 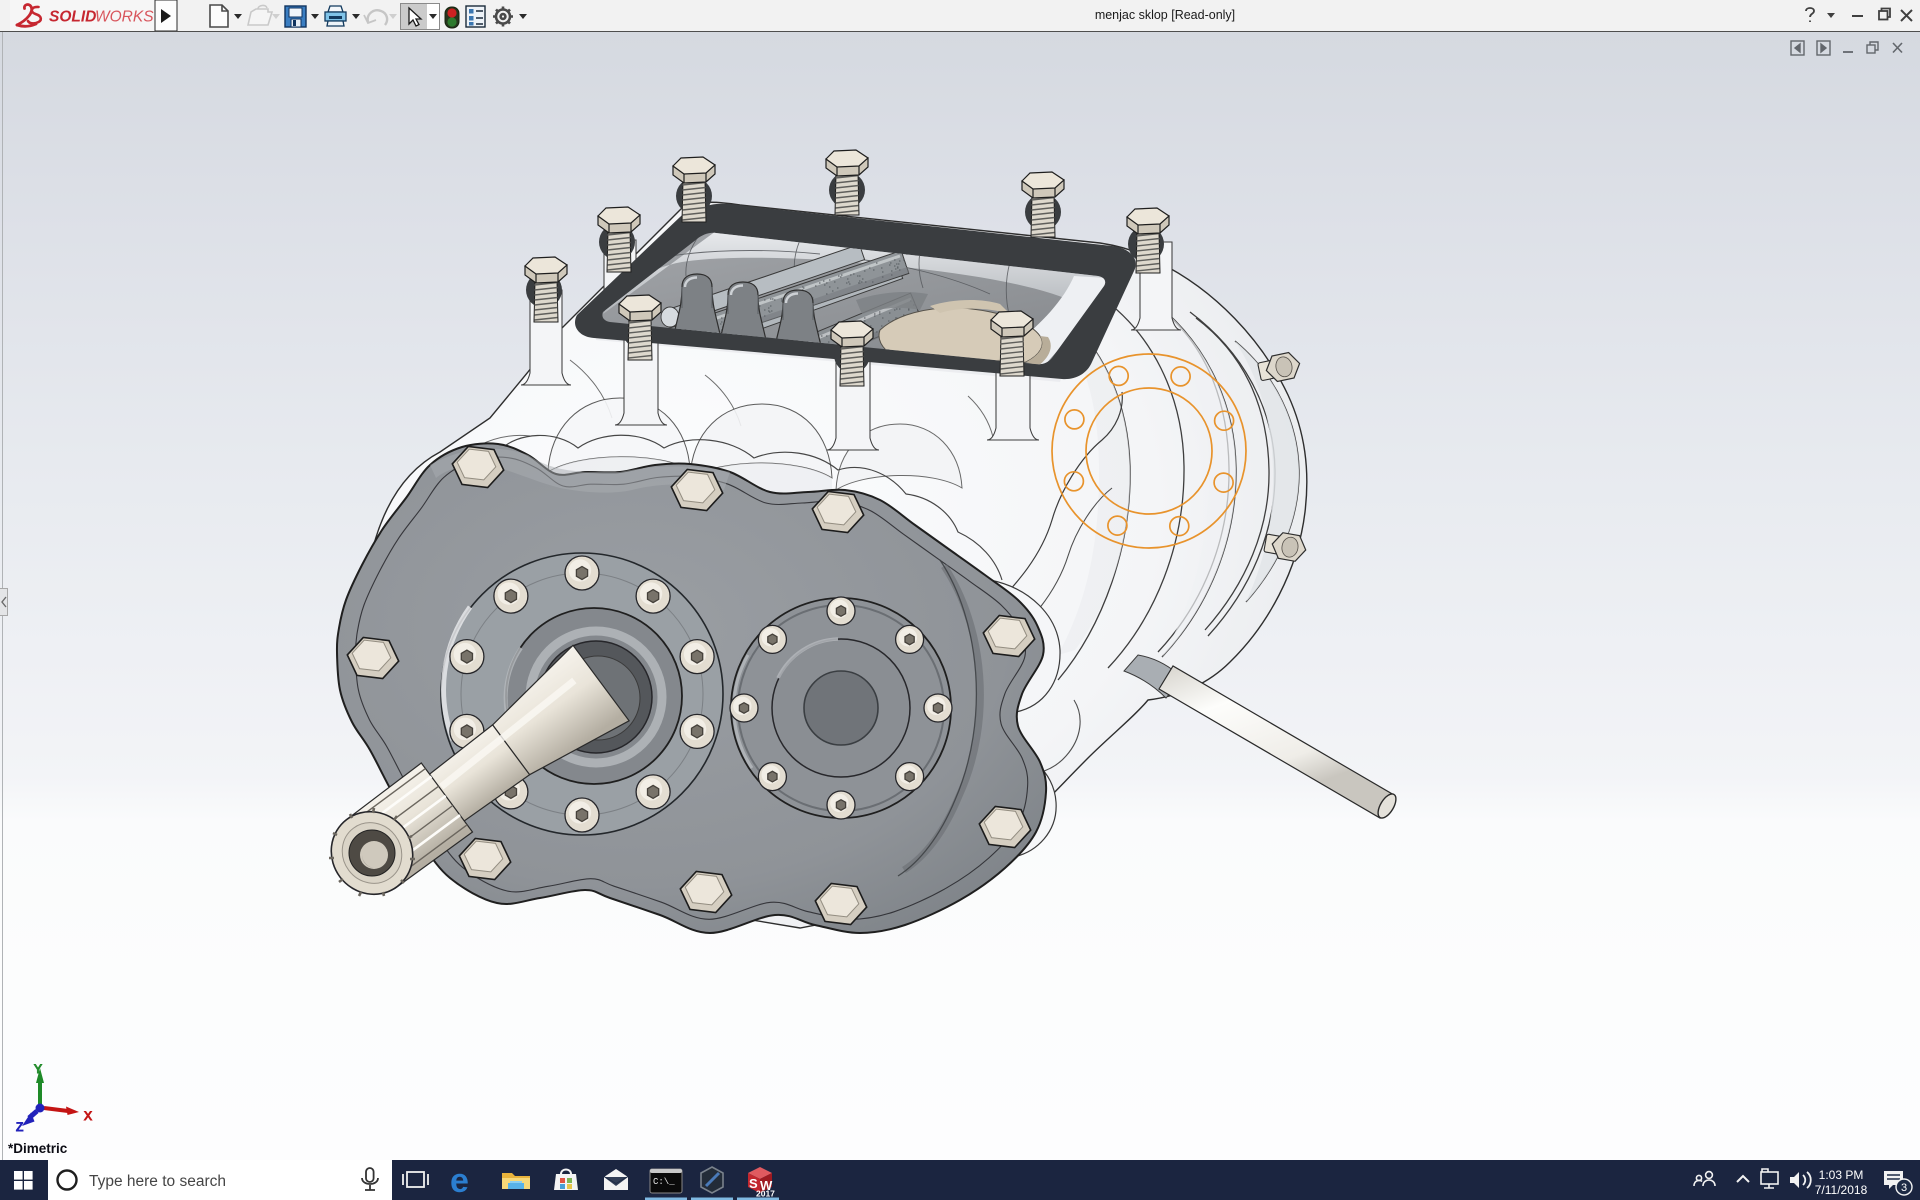 I want to click on svg-text: 3, so click(x=1904, y=1188).